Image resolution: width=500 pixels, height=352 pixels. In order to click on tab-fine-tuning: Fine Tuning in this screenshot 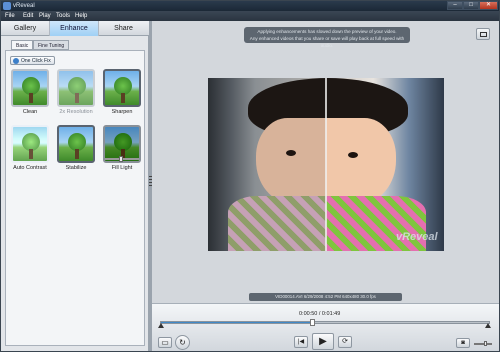, I will do `click(51, 45)`.